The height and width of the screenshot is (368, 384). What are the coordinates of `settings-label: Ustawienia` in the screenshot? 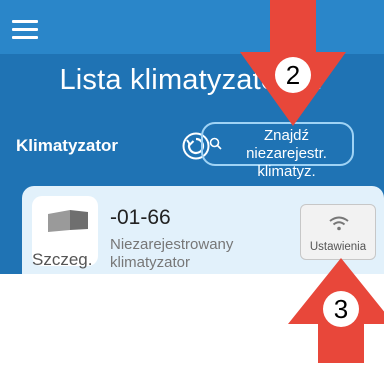 It's located at (338, 247).